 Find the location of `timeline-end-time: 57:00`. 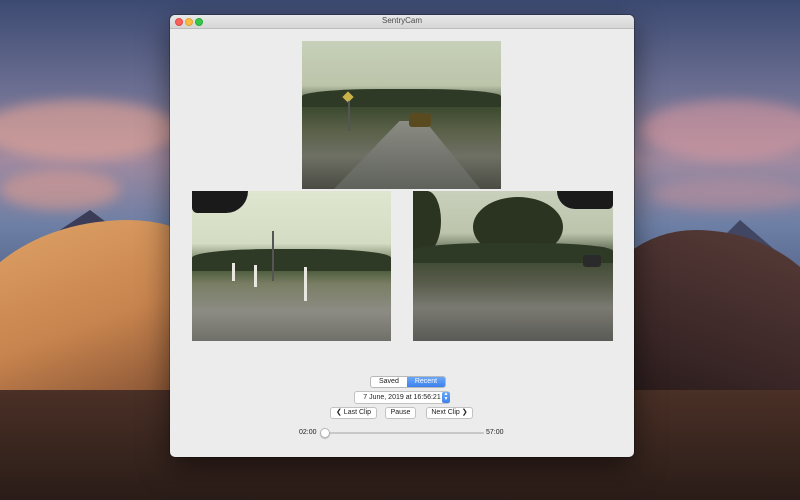

timeline-end-time: 57:00 is located at coordinates (495, 432).